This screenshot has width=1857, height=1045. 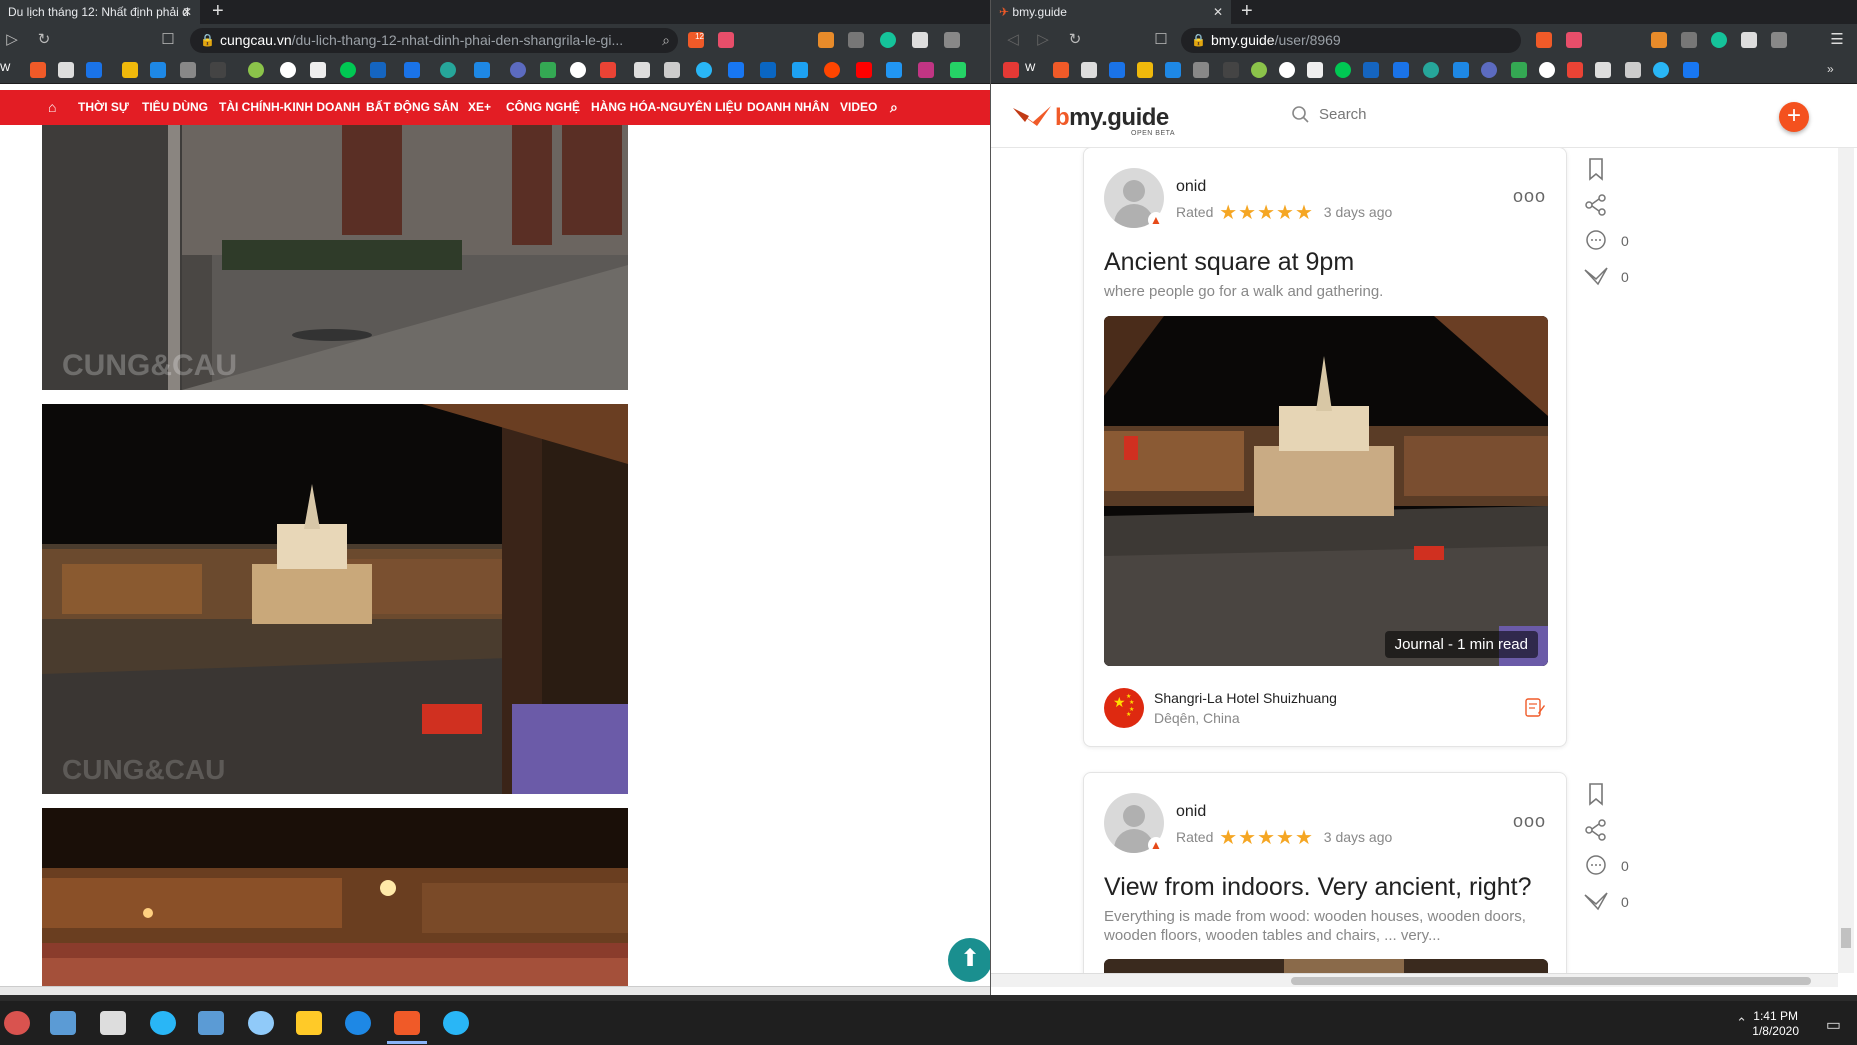 I want to click on start-icon, so click(x=17, y=1023).